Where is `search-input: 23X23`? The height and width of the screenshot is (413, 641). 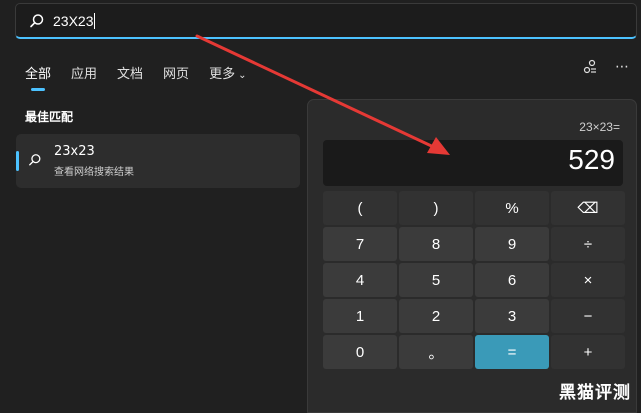
search-input: 23X23 is located at coordinates (73, 21).